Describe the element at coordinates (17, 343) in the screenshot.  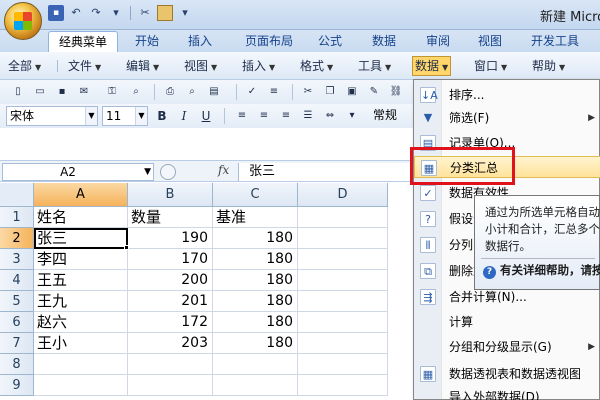
I see `row-header-7: 7` at that location.